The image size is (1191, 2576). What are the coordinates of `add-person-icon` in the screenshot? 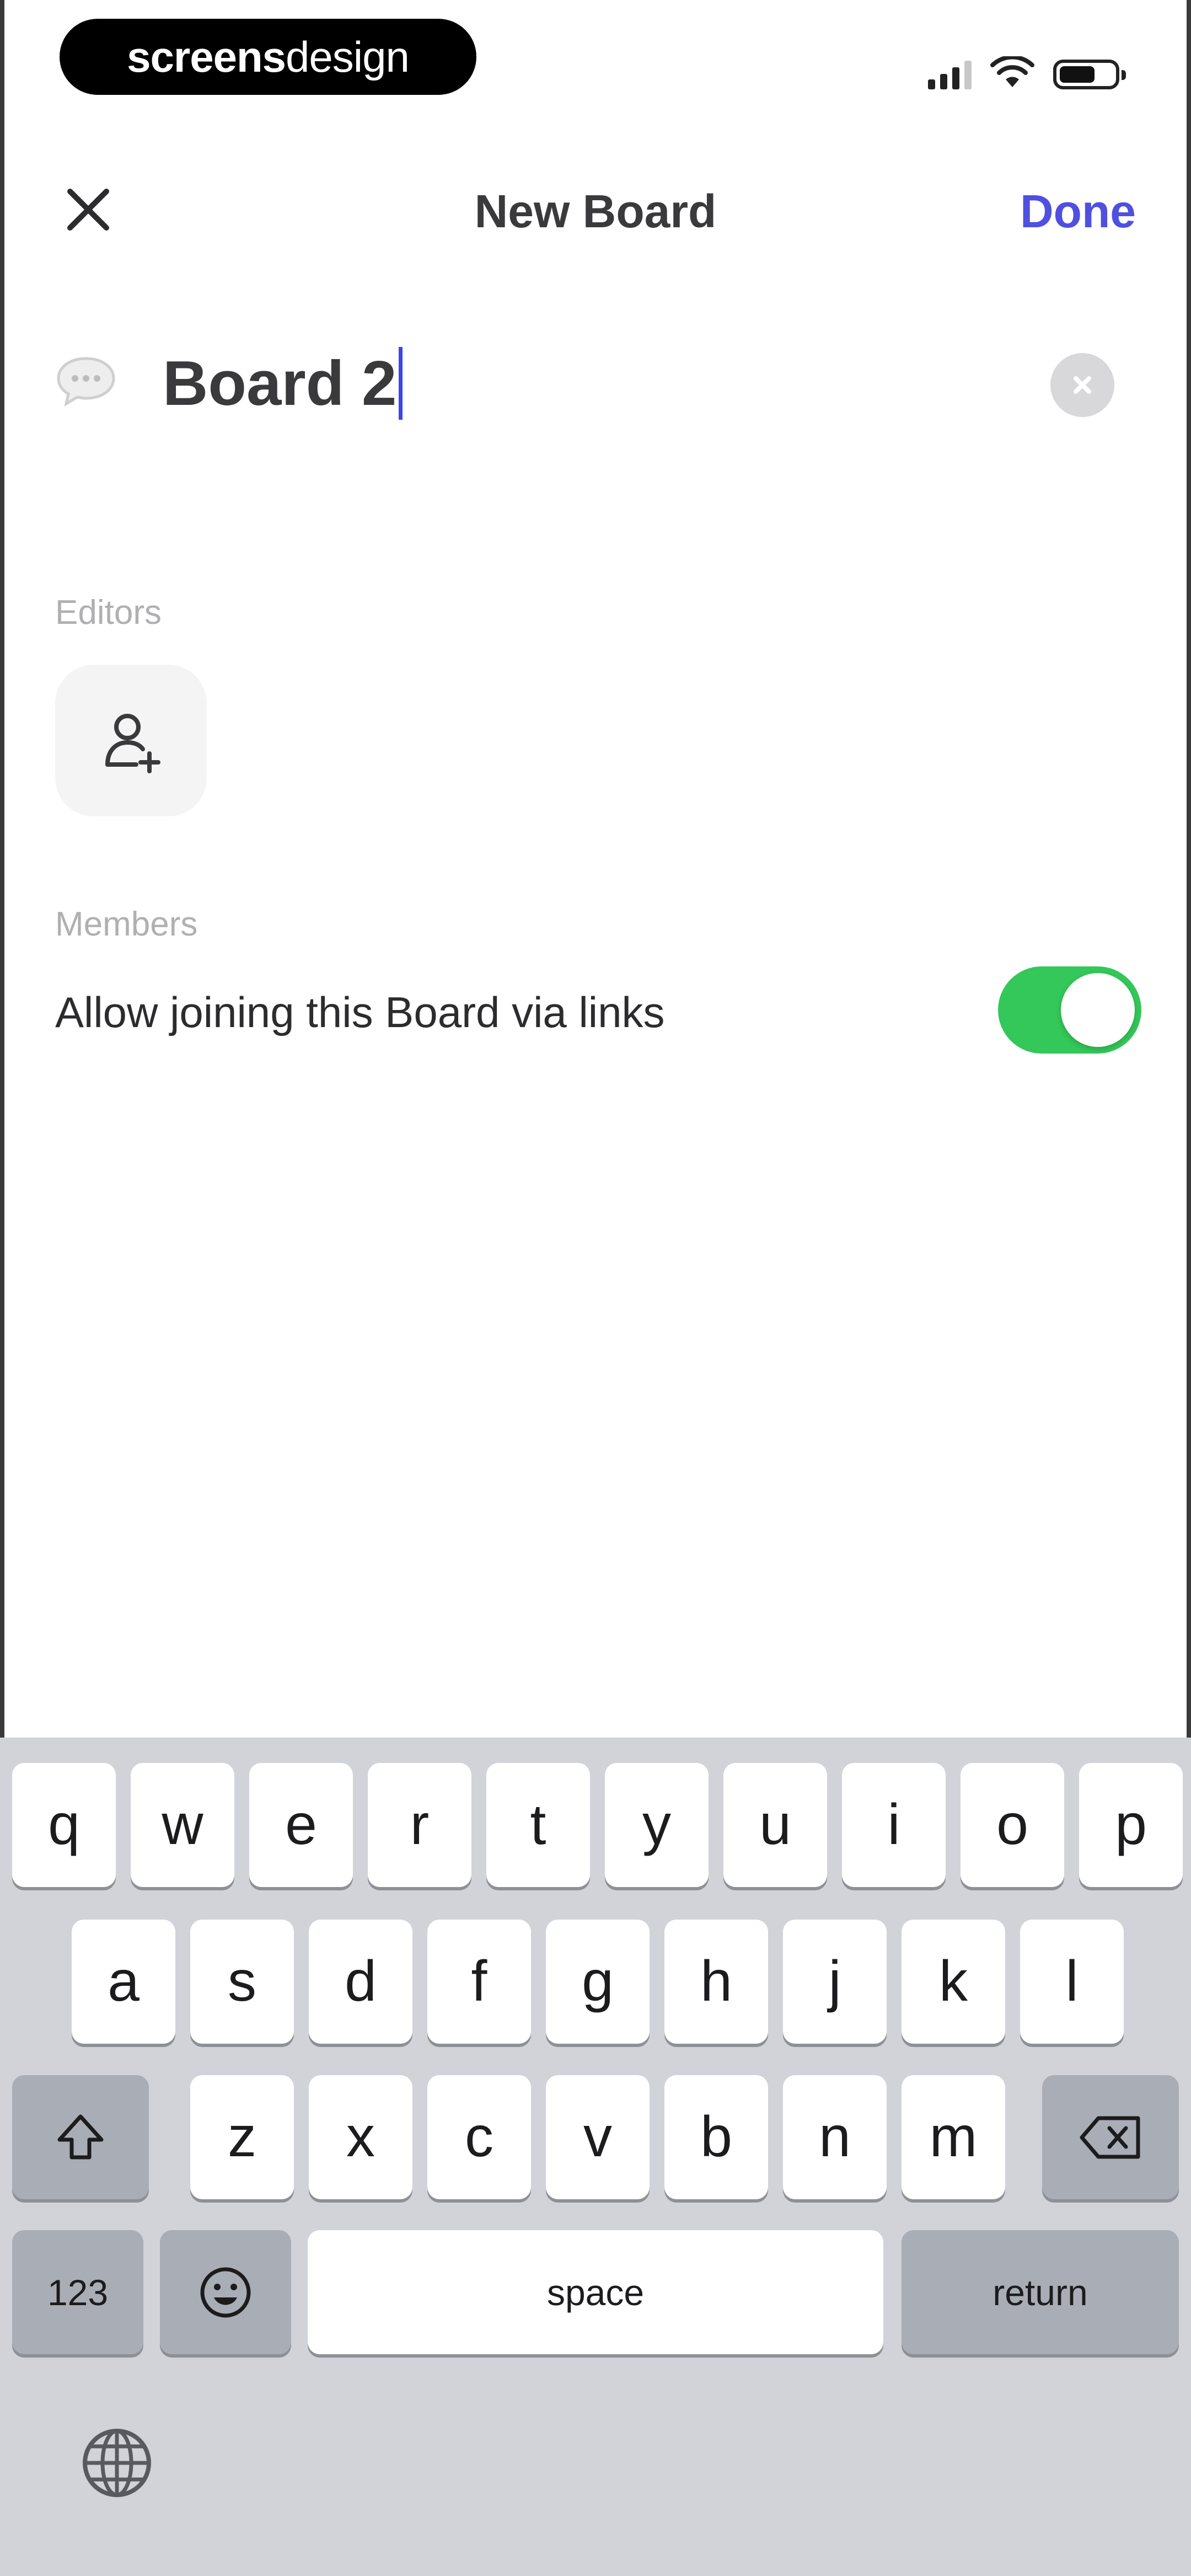 It's located at (132, 743).